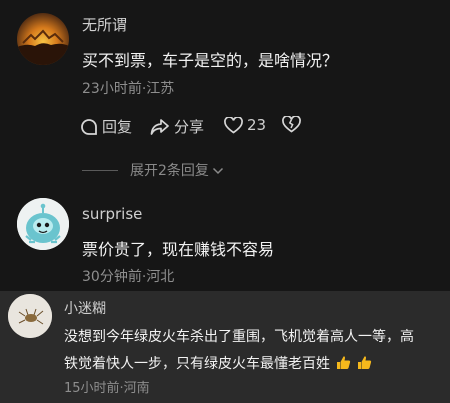 This screenshot has width=450, height=403. What do you see at coordinates (89, 127) in the screenshot?
I see `reply-icon` at bounding box center [89, 127].